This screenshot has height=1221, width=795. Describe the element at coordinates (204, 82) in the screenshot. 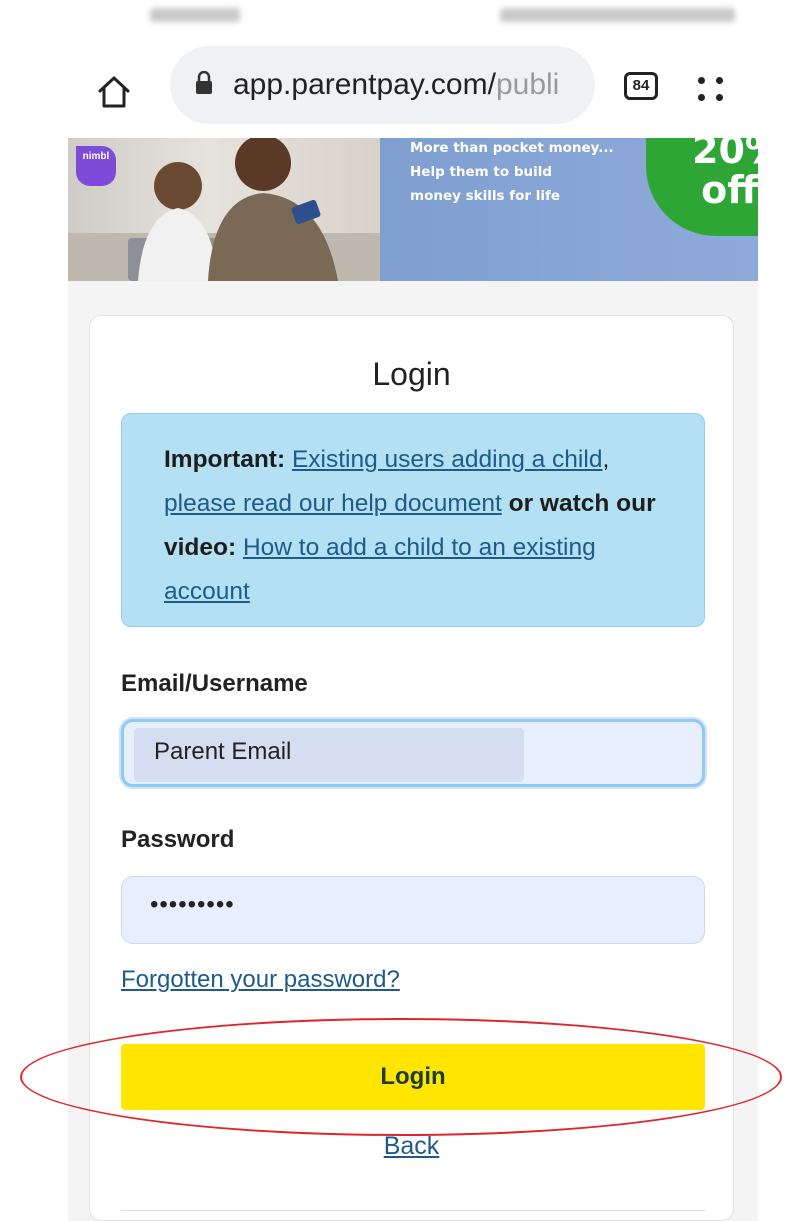

I see `lock-icon` at that location.